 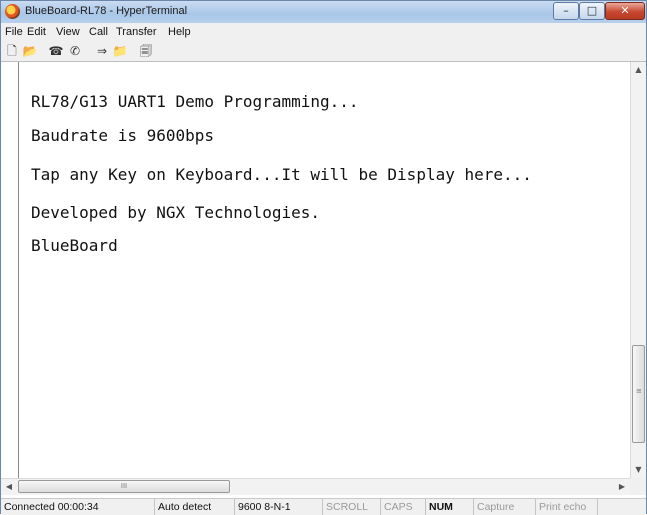 I want to click on horizontal-scrollbar: ◀ III ▶, so click(x=315, y=486).